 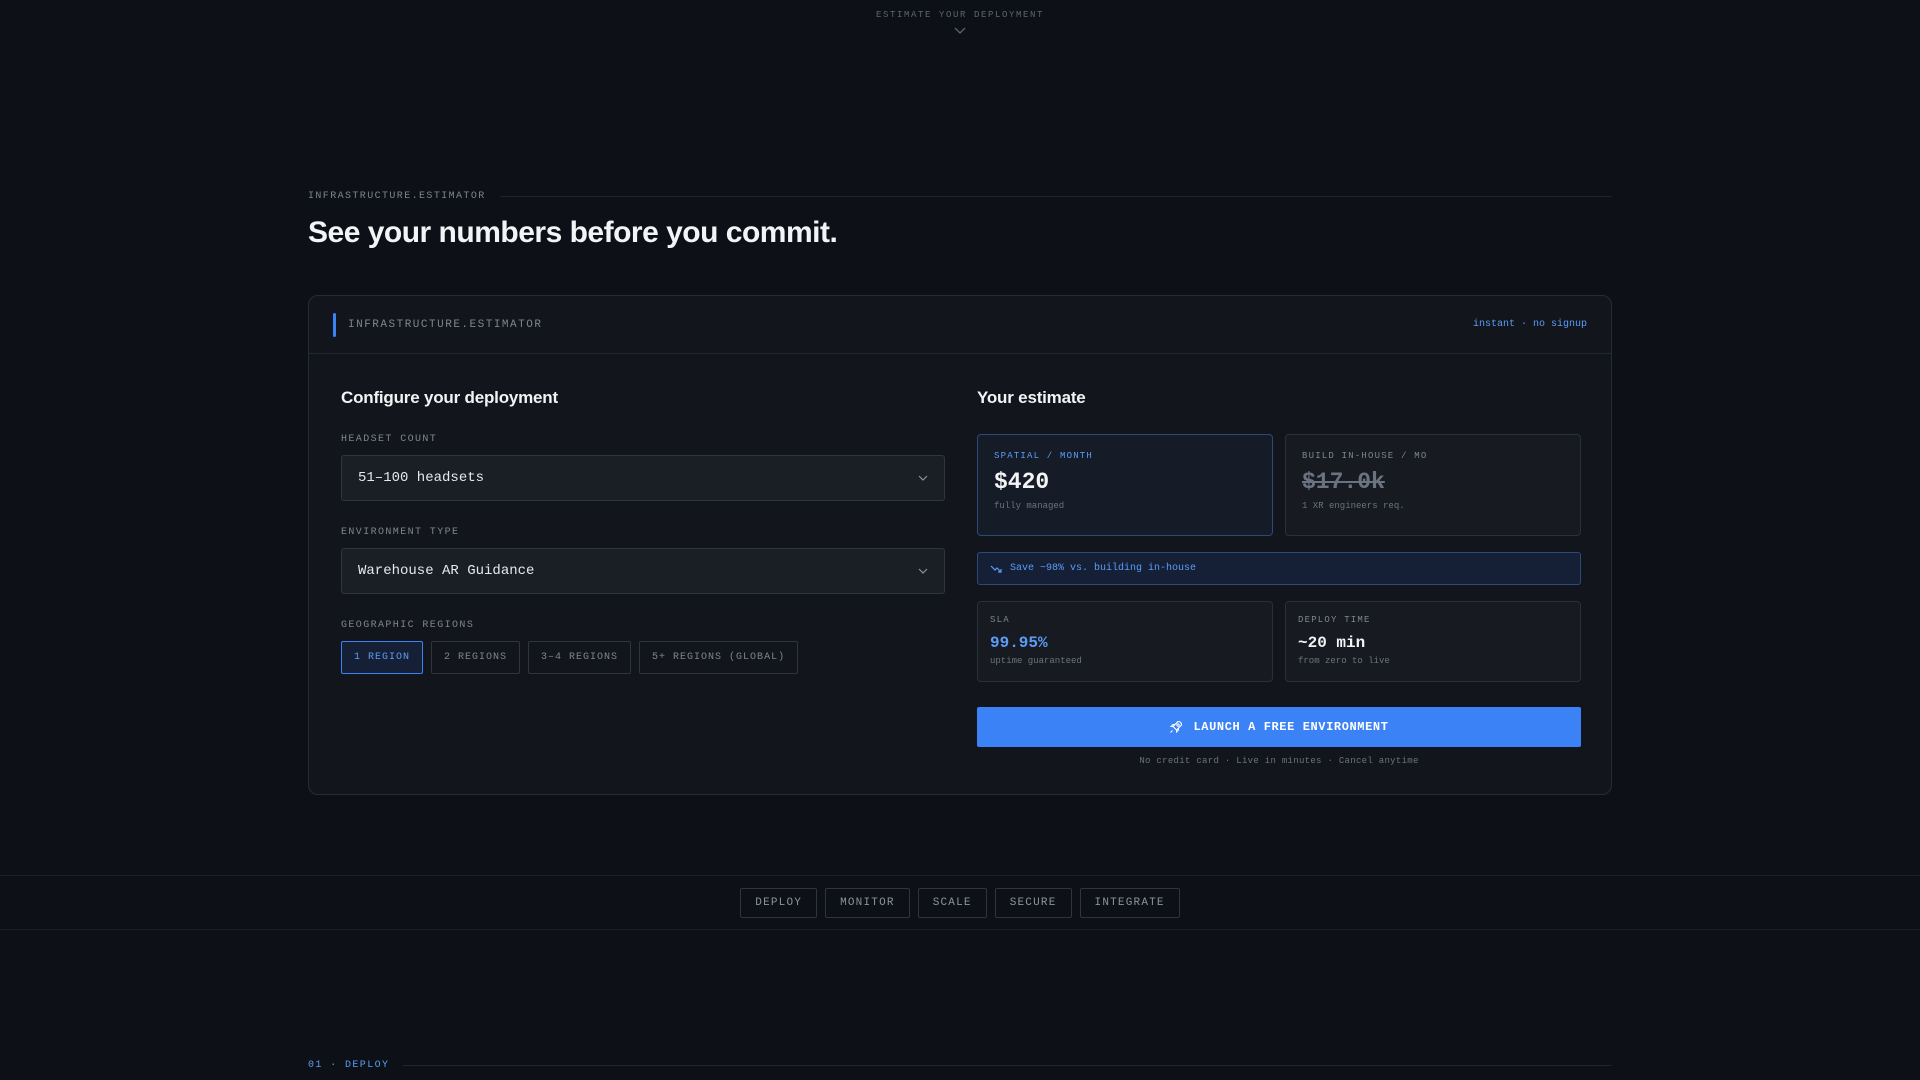 What do you see at coordinates (1176, 727) in the screenshot?
I see `rocket-icon` at bounding box center [1176, 727].